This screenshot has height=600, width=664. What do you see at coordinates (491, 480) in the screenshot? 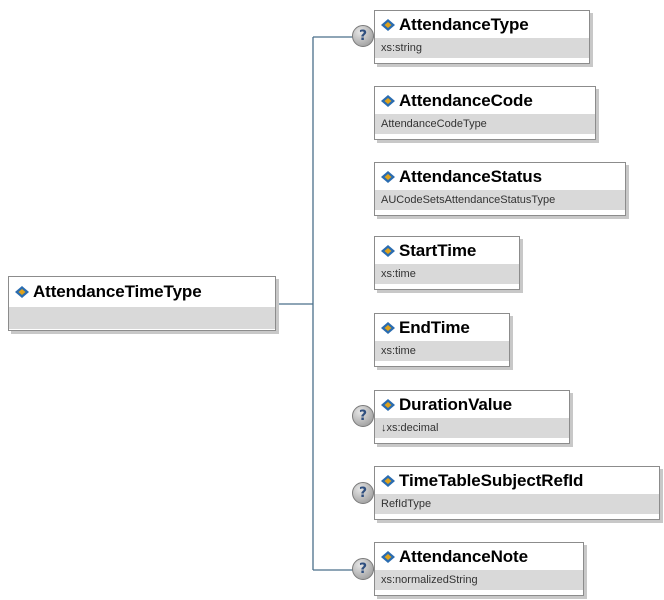
I see `element-name: TimeTableSubjectRefId` at bounding box center [491, 480].